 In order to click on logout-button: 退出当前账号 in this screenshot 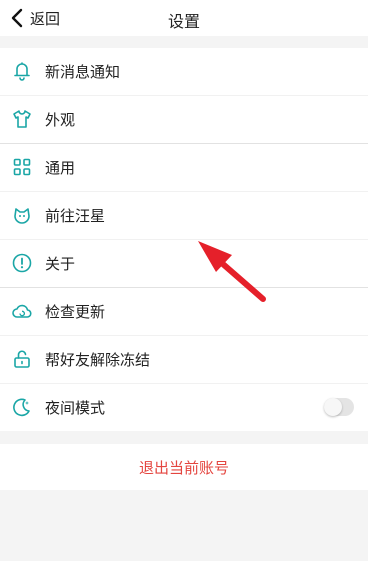, I will do `click(184, 467)`.